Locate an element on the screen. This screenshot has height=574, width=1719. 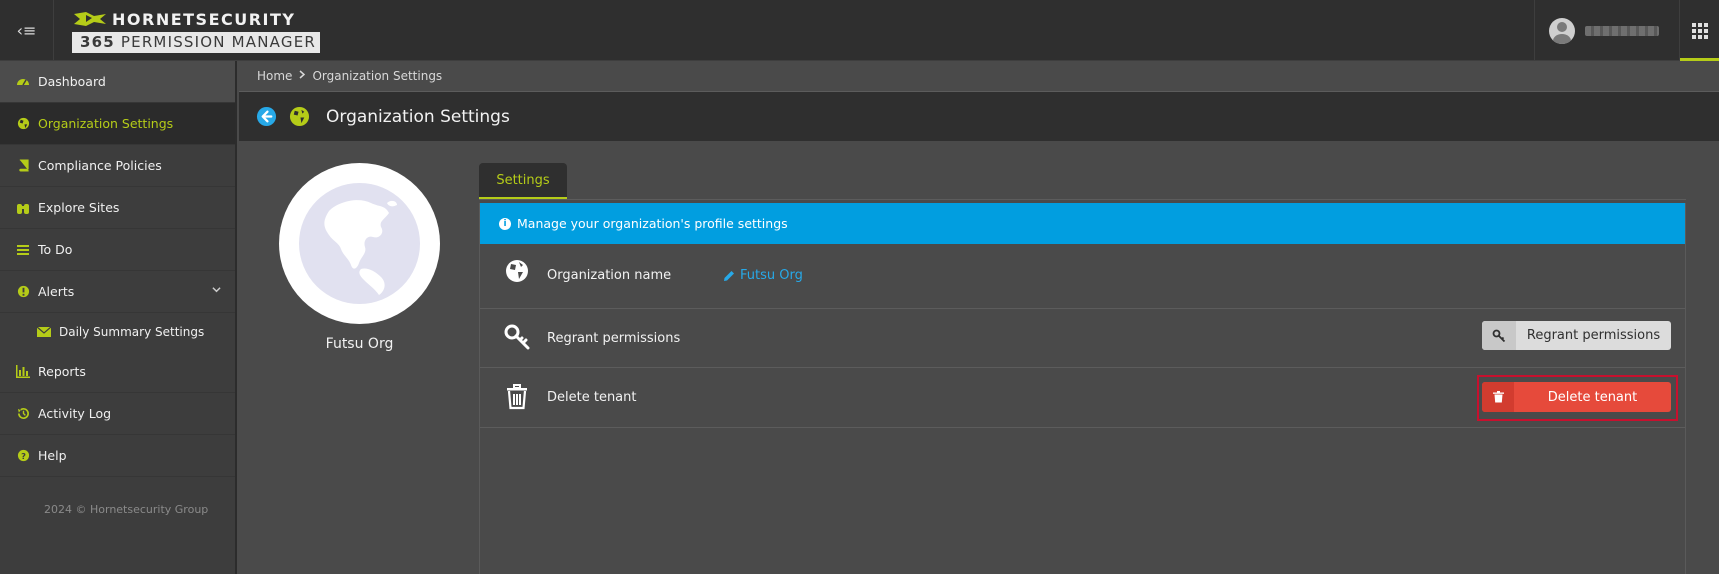
delete-tenant-button: Delete tenant is located at coordinates (1576, 397).